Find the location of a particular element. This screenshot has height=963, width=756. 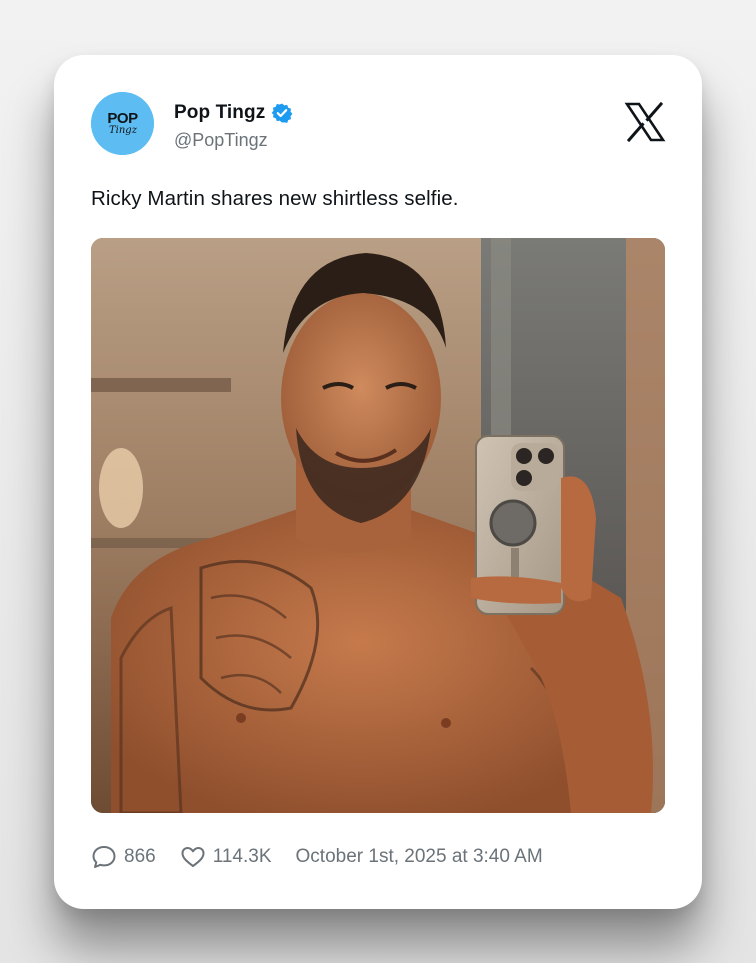

reply-button: 866 is located at coordinates (123, 857).